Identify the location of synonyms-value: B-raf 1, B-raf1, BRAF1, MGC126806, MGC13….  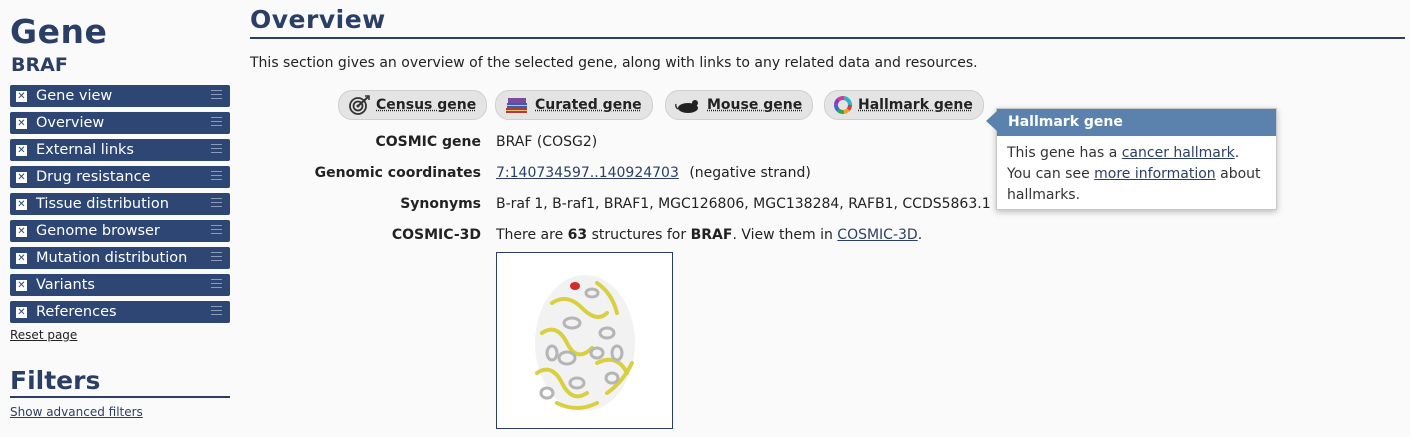
(743, 204).